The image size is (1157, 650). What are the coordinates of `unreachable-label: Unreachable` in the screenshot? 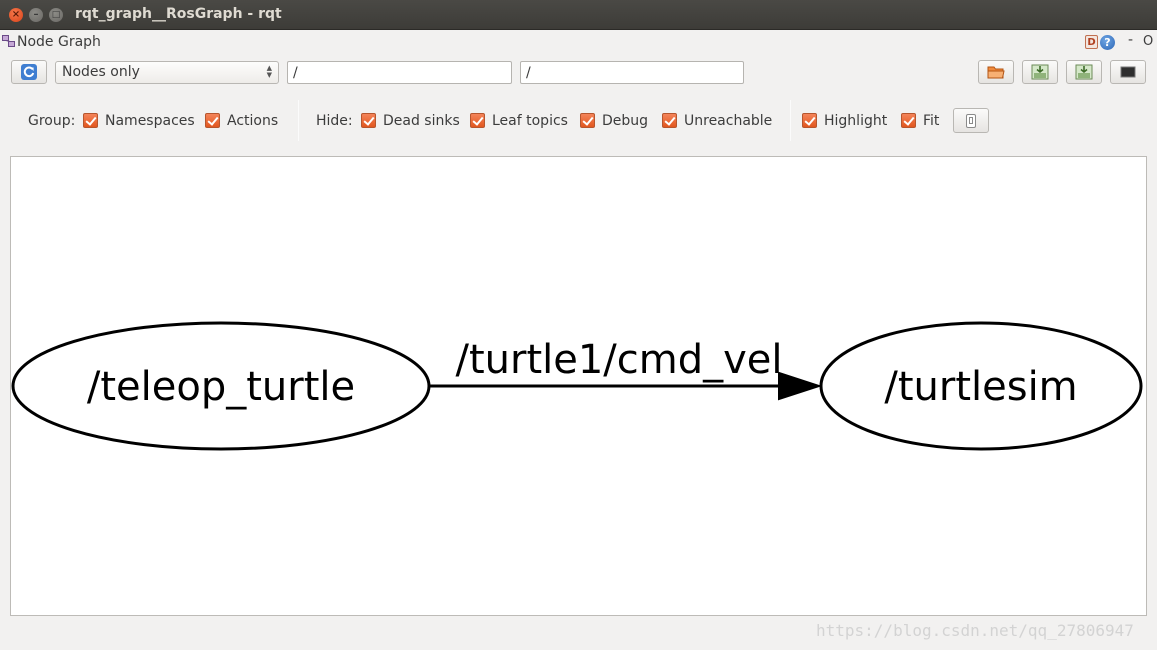 It's located at (728, 121).